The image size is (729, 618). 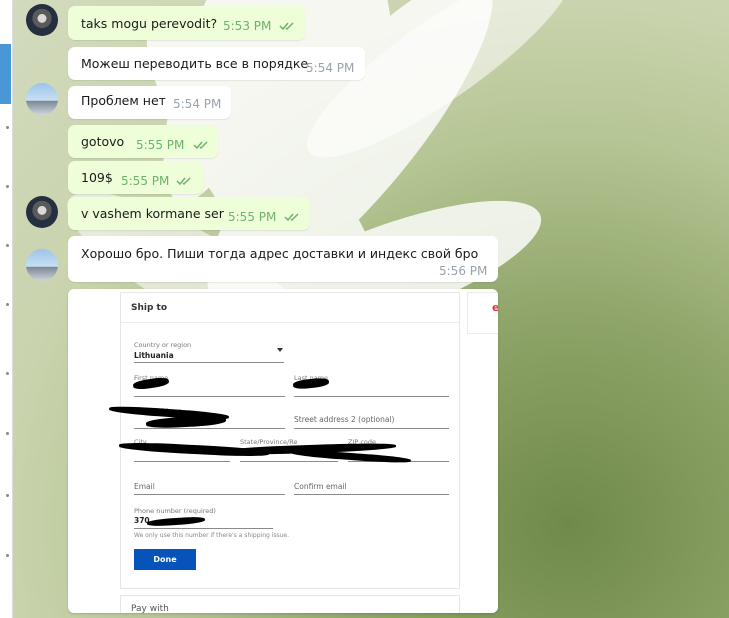 What do you see at coordinates (209, 494) in the screenshot?
I see `email-underline` at bounding box center [209, 494].